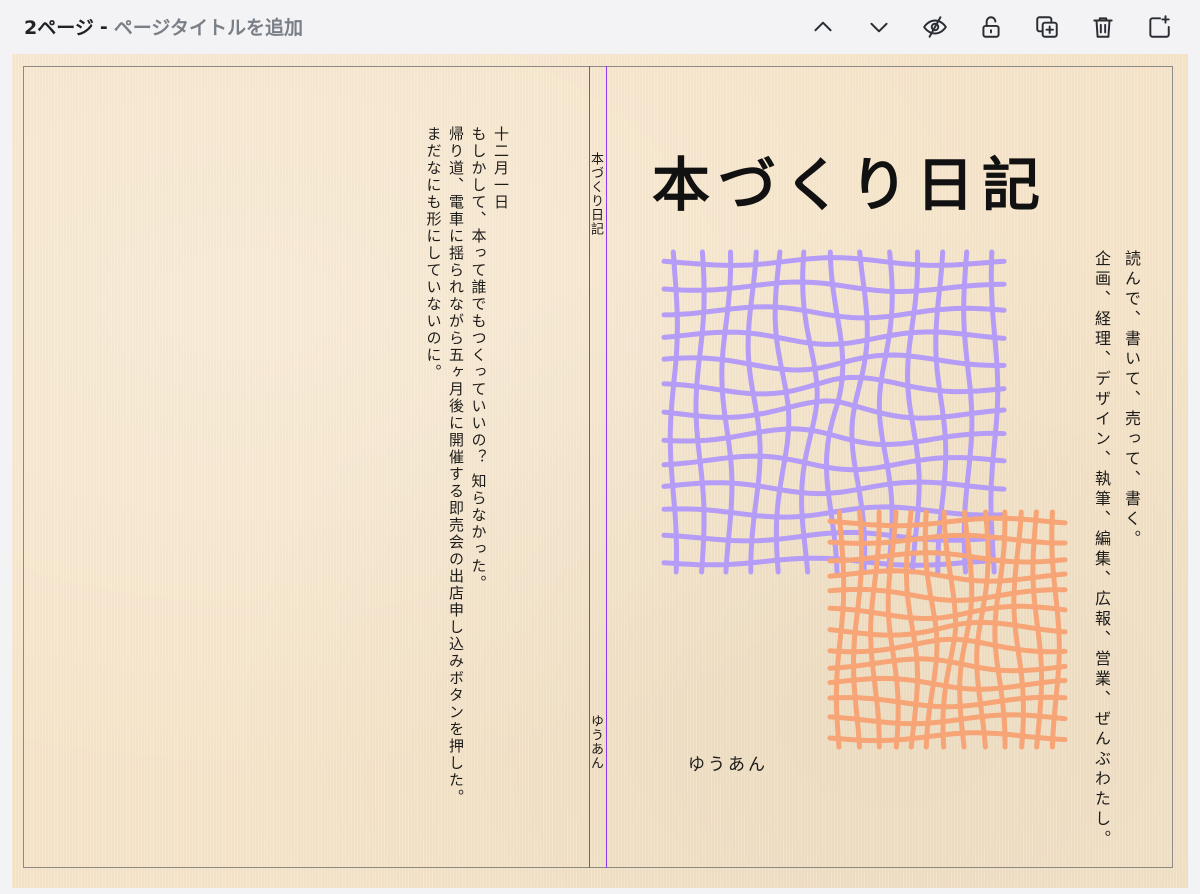  Describe the element at coordinates (1131, 400) in the screenshot. I see `cover-copy-line: 読んで、書いて、売って、書く。` at that location.